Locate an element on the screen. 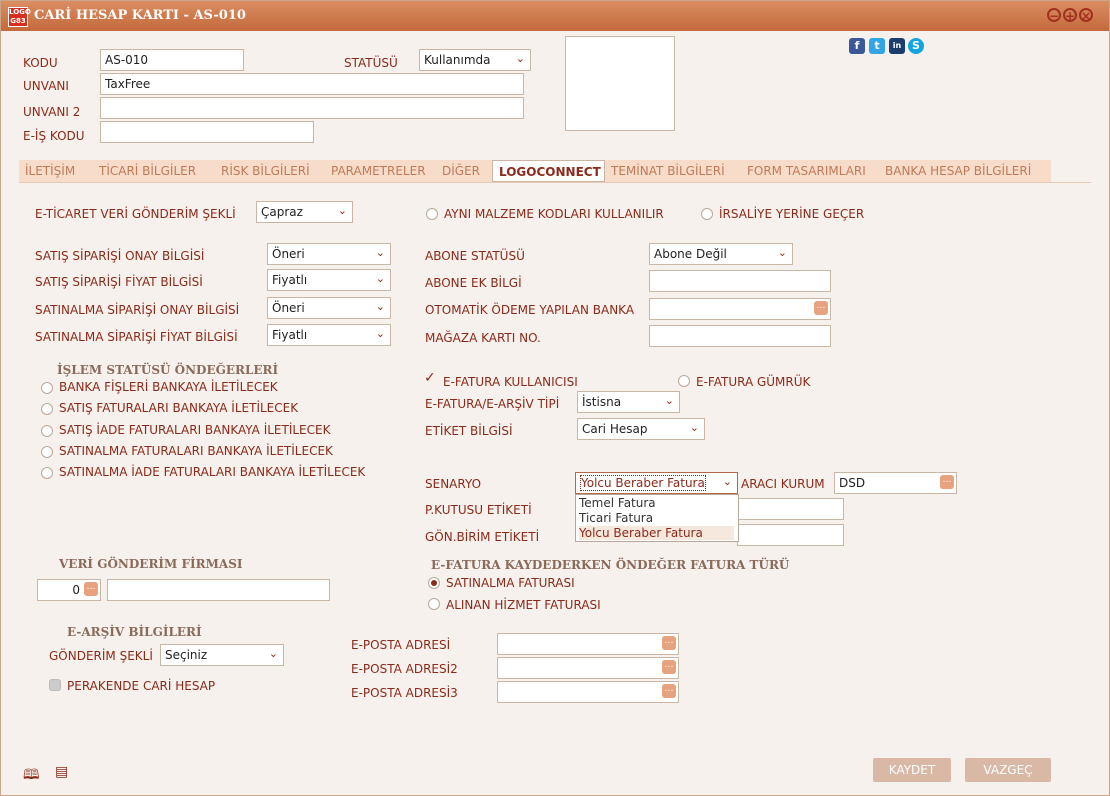  senaryo-select: Yolcu Beraber Fatura ⌄ is located at coordinates (656, 483).